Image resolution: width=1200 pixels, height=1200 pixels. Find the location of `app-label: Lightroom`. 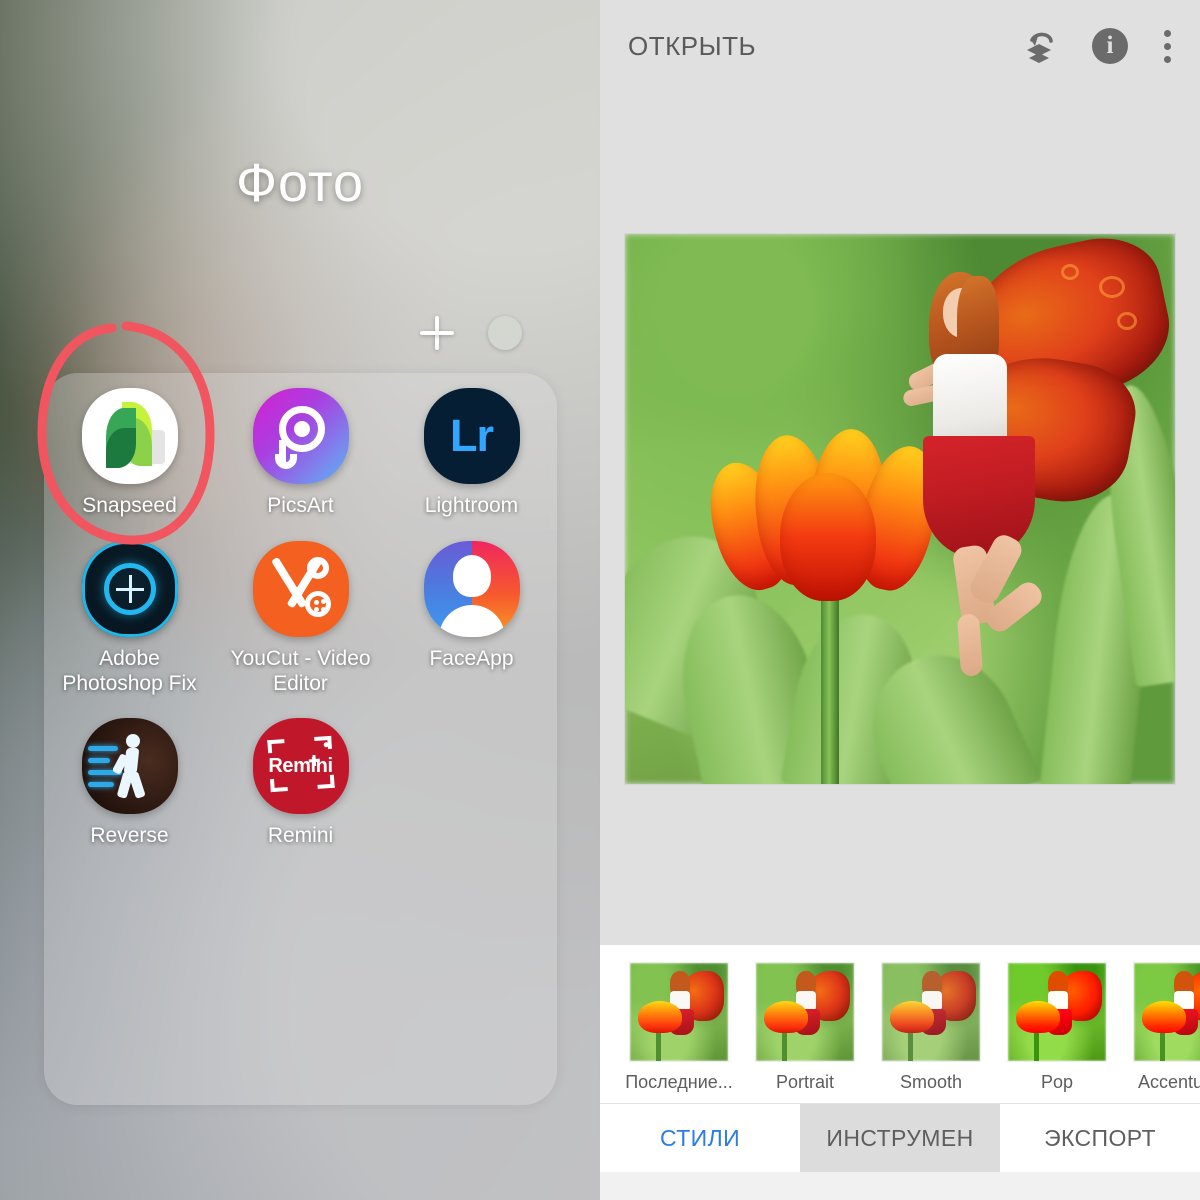

app-label: Lightroom is located at coordinates (471, 505).